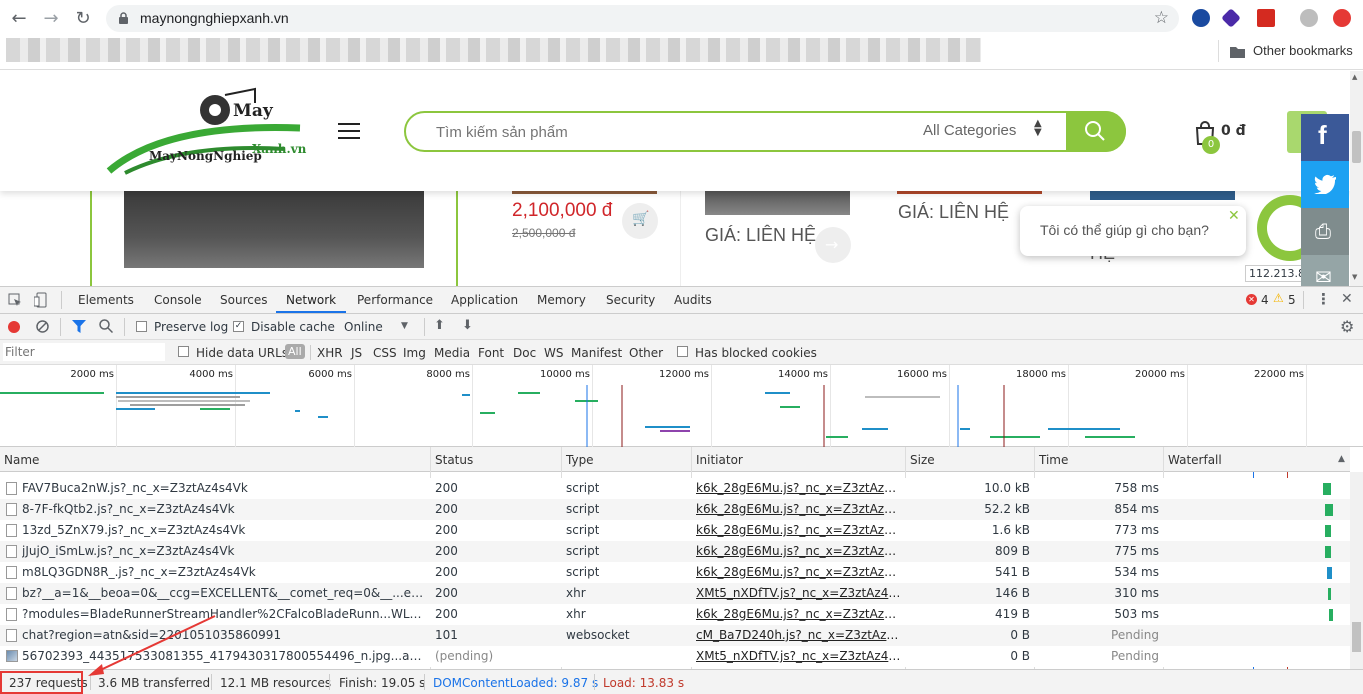  I want to click on filter-img: Img, so click(414, 353).